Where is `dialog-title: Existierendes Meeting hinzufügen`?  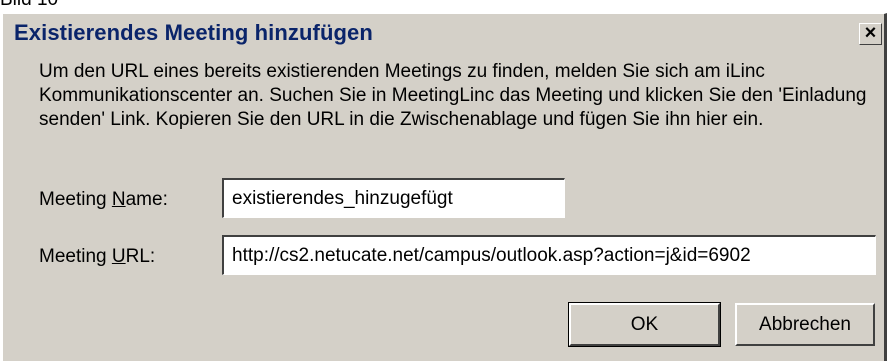 dialog-title: Existierendes Meeting hinzufügen is located at coordinates (193, 32).